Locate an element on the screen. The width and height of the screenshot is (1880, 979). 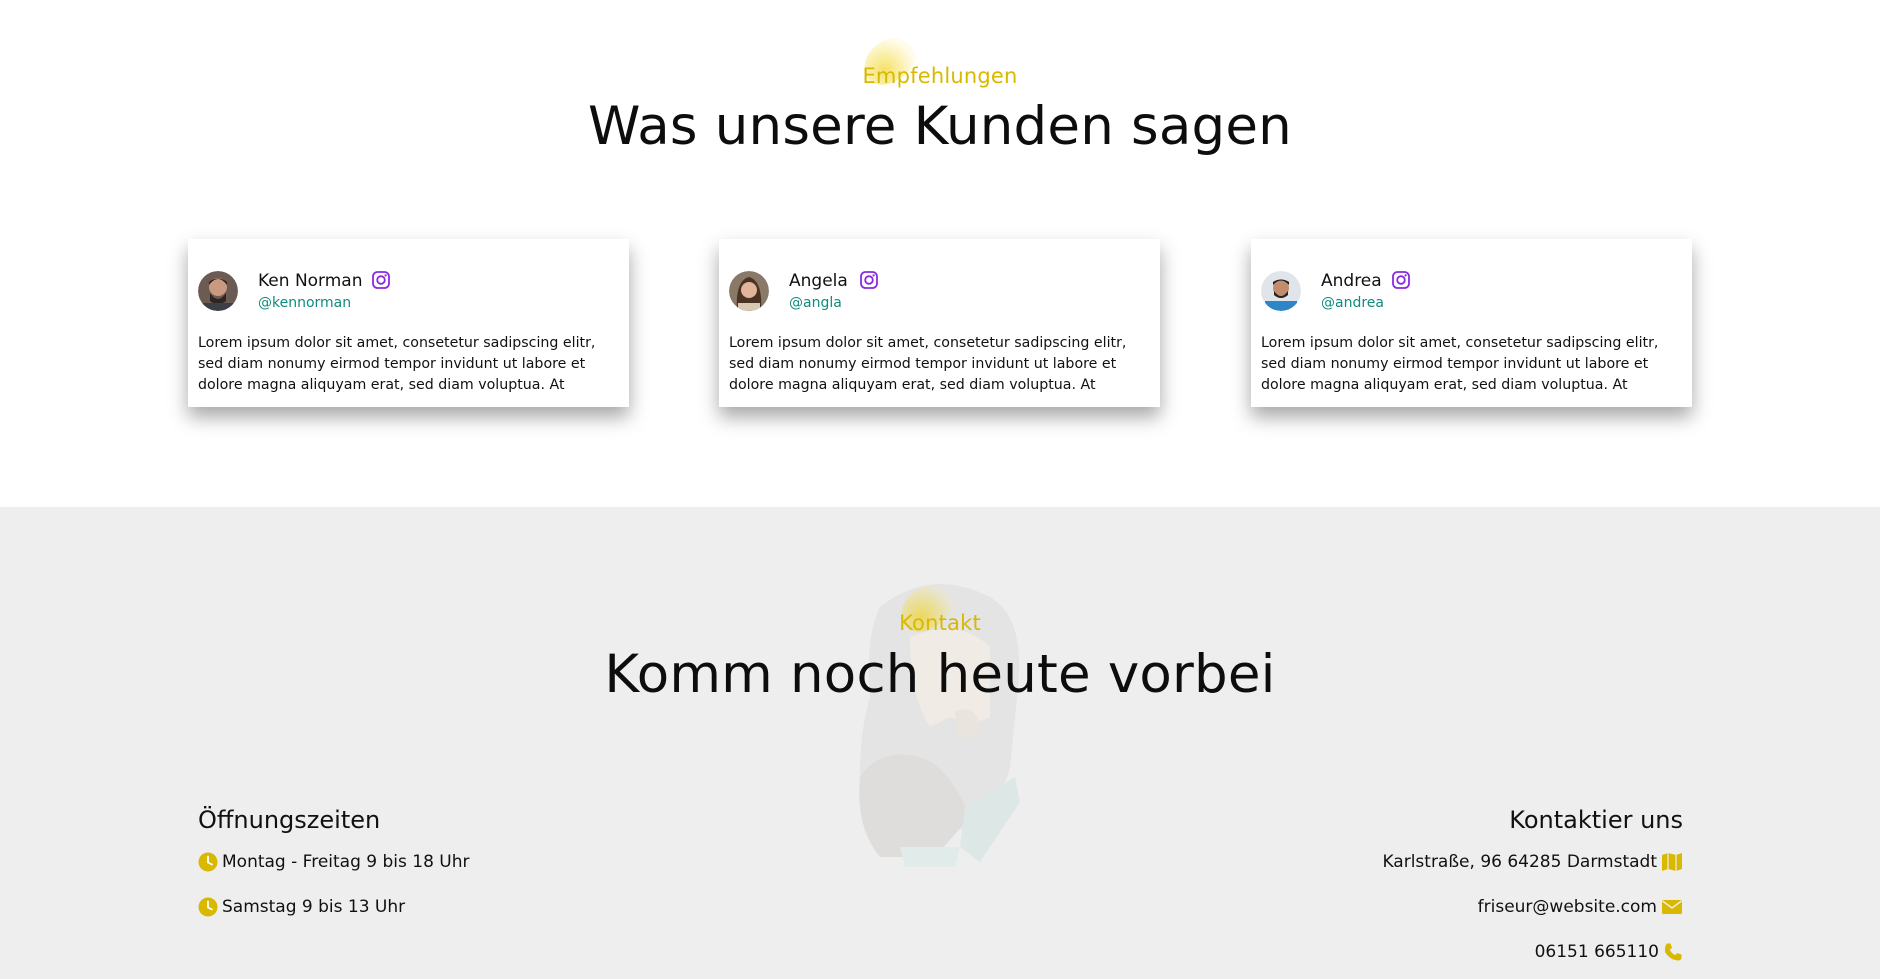
contact-eyebrow-label: Kontakt is located at coordinates (940, 623).